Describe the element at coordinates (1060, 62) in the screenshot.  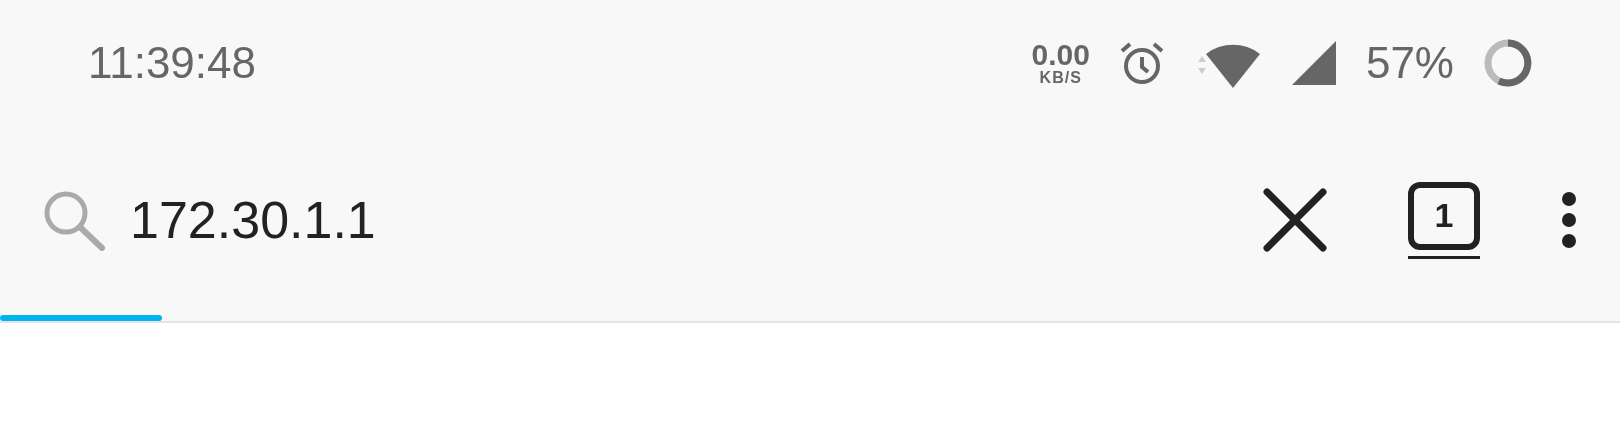
I see `network-speed: 0.00 KB/S` at that location.